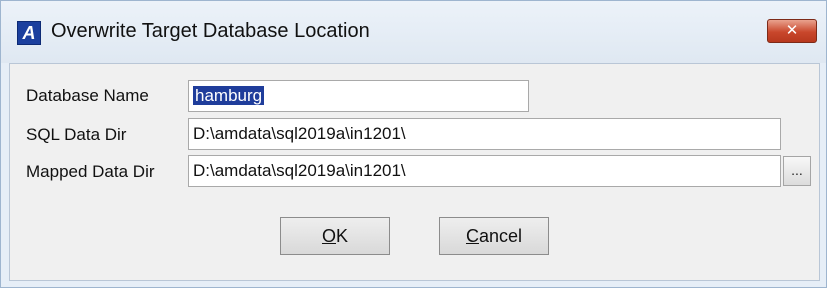 This screenshot has width=827, height=288. What do you see at coordinates (29, 33) in the screenshot?
I see `app-logo-icon: A` at bounding box center [29, 33].